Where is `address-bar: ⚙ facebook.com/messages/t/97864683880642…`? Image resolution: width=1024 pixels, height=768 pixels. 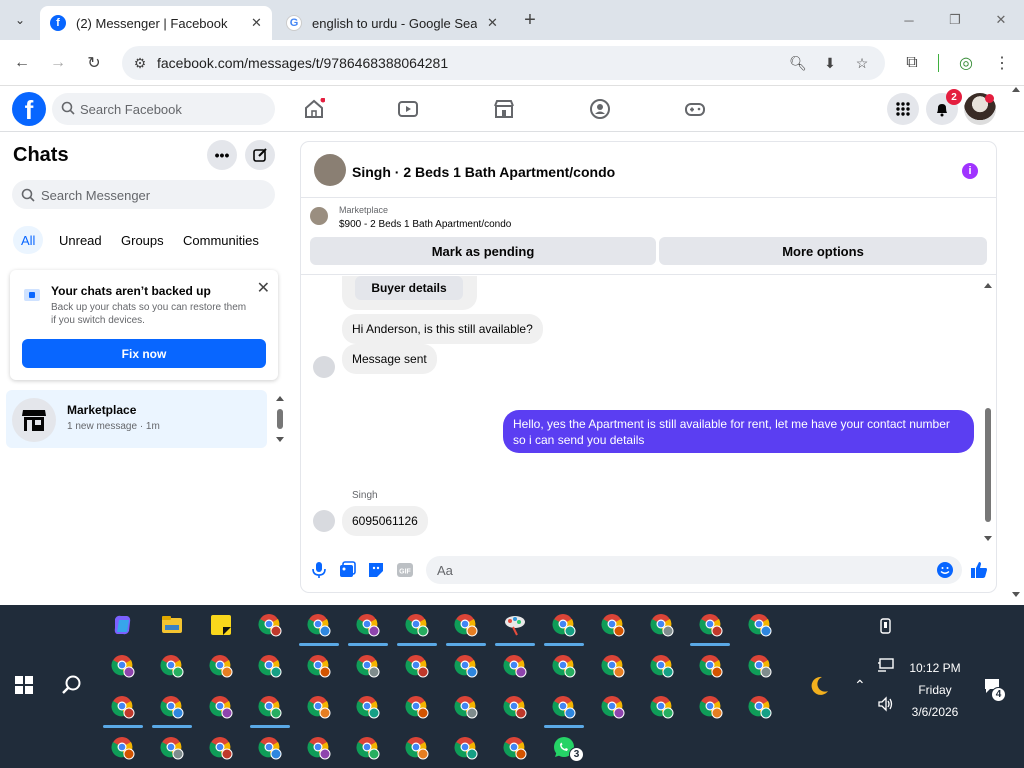 address-bar: ⚙ facebook.com/messages/t/97864683880642… is located at coordinates (503, 63).